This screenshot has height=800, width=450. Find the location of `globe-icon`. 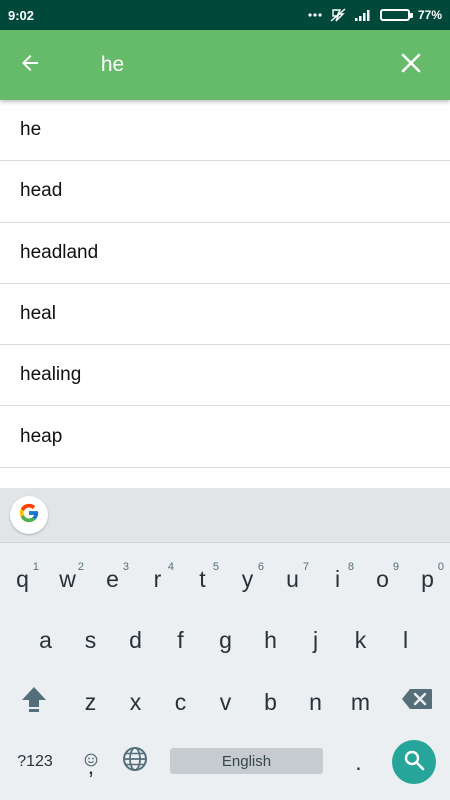

globe-icon is located at coordinates (135, 762).